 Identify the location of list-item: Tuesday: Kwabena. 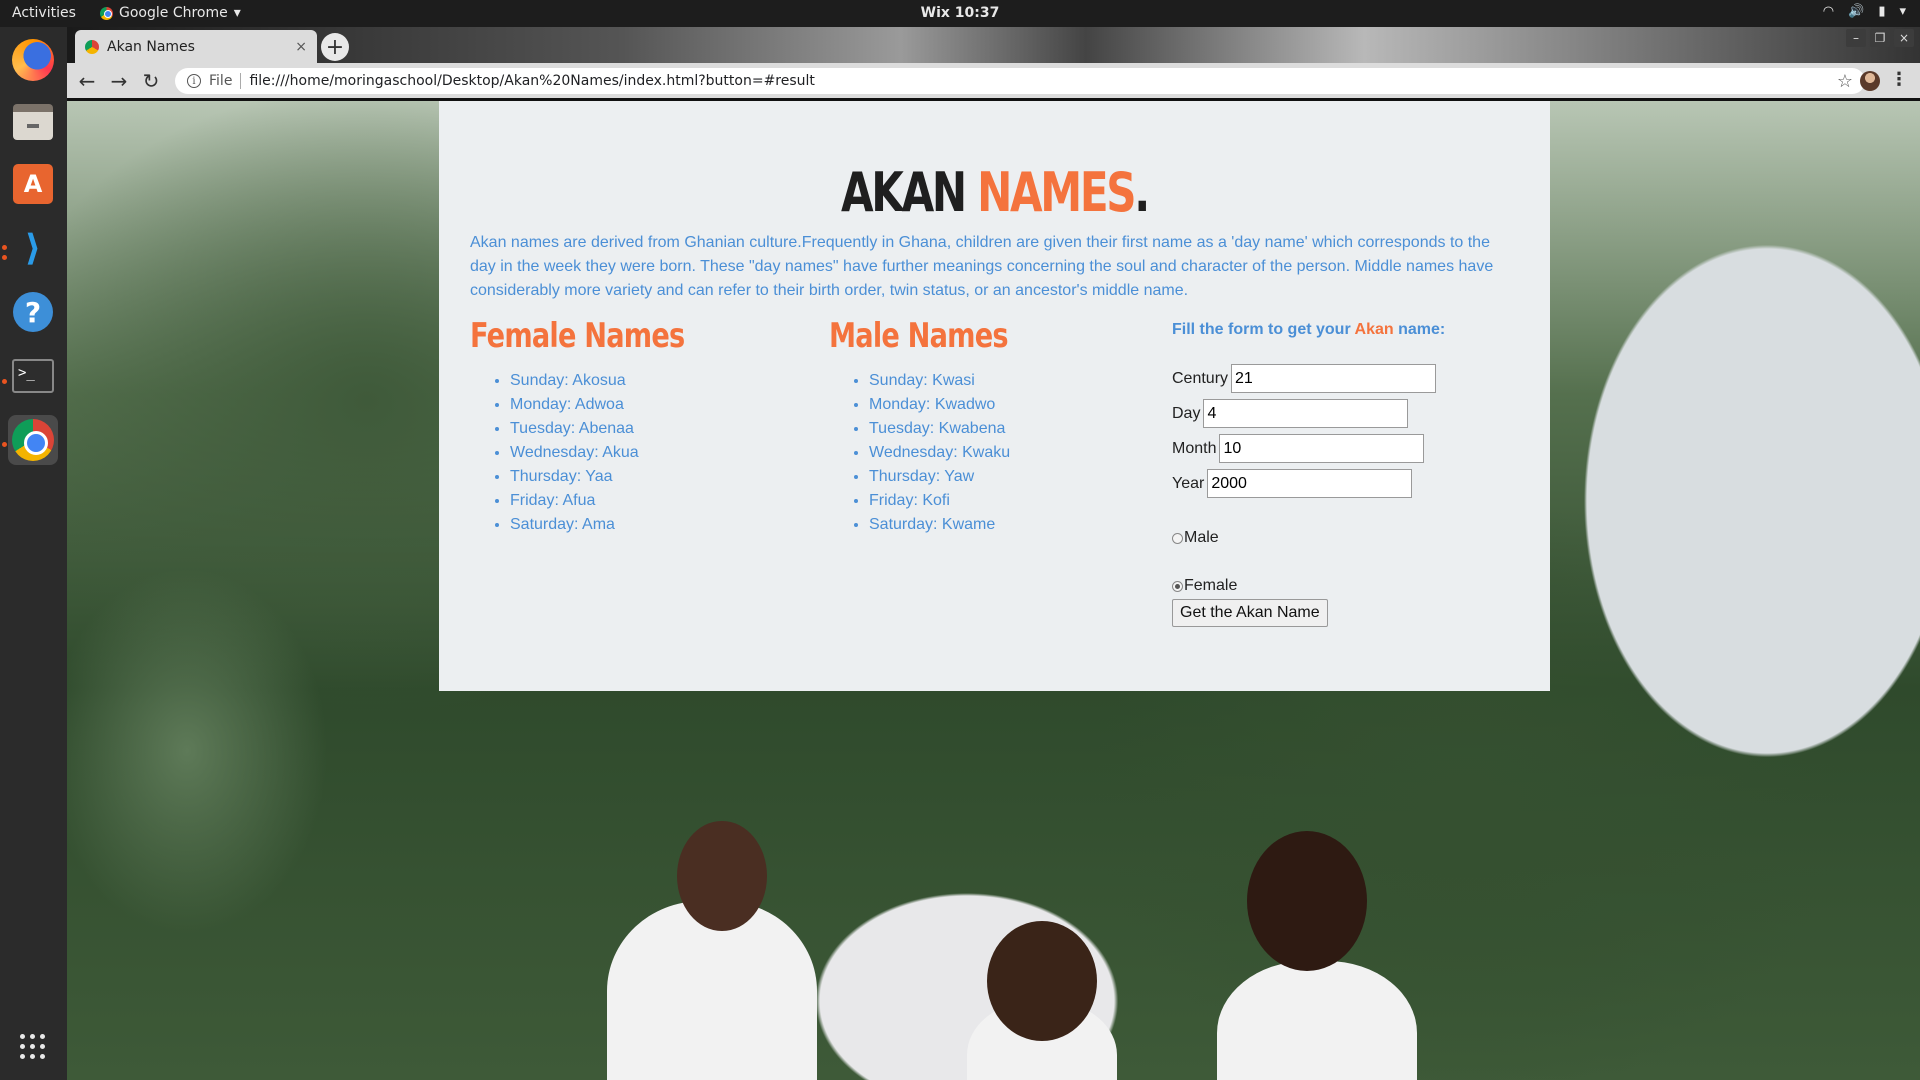
(939, 429).